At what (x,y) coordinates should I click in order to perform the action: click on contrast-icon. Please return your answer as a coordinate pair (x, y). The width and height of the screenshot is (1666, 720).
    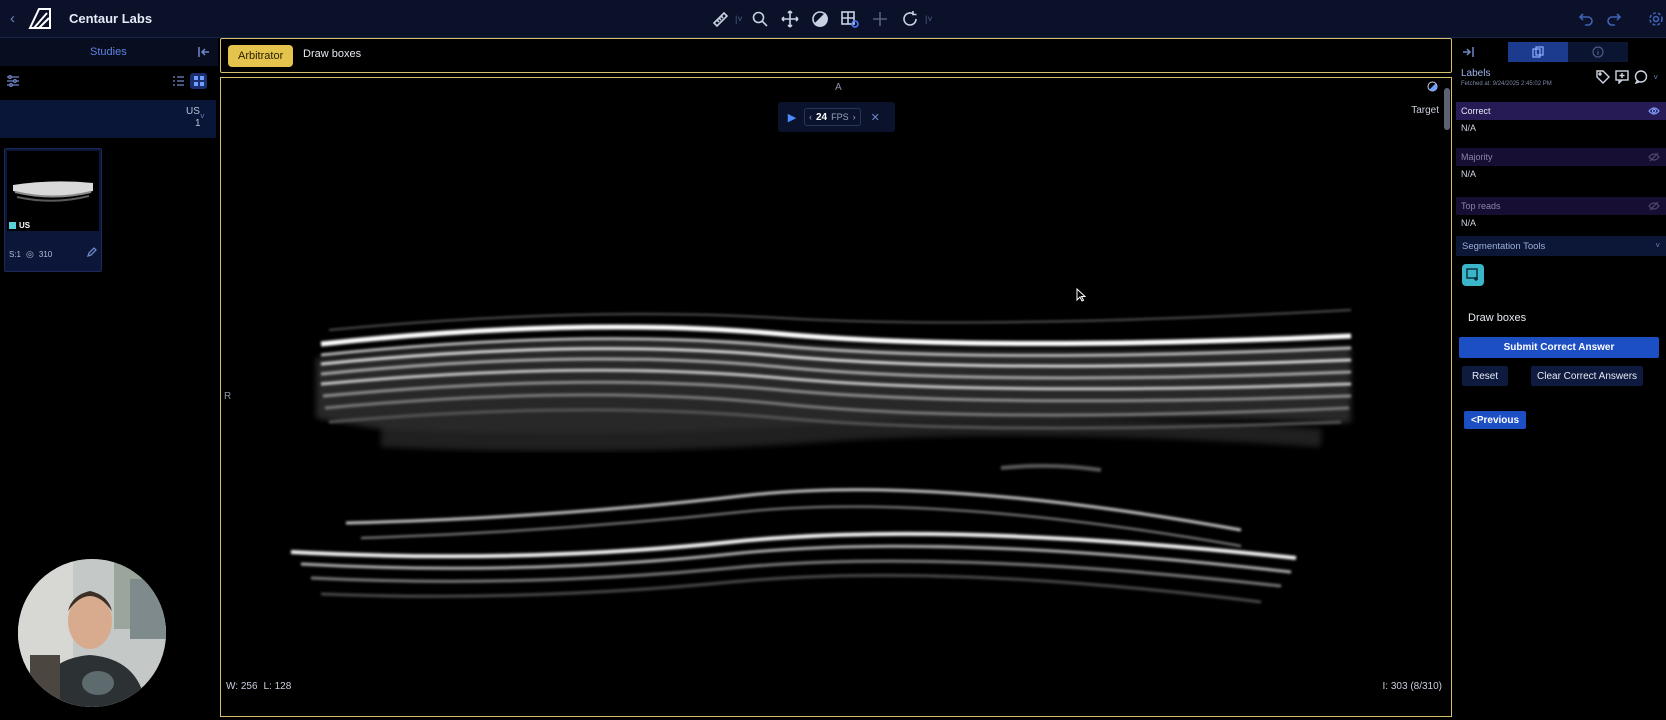
    Looking at the image, I should click on (820, 19).